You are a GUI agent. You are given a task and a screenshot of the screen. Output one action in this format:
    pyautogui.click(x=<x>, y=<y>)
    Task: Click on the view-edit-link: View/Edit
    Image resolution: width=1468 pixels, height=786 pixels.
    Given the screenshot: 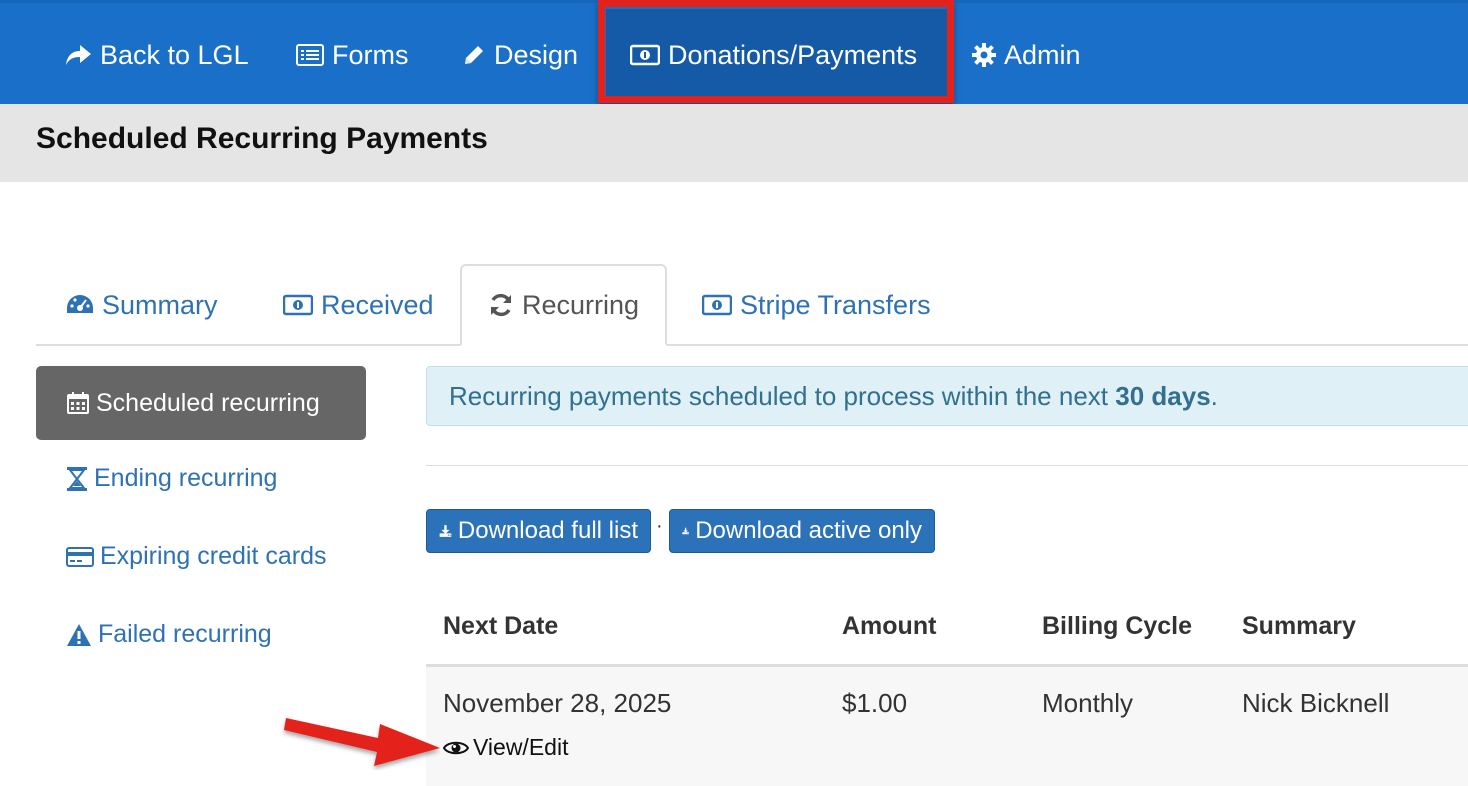 What is the action you would take?
    pyautogui.click(x=505, y=747)
    